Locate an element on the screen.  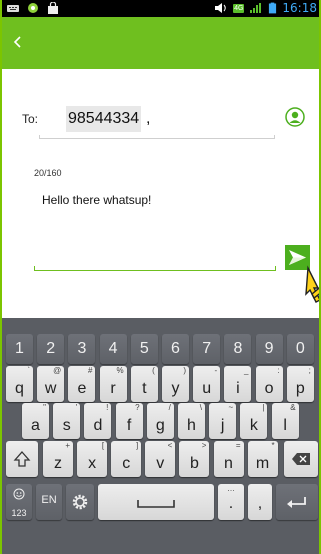
key-j: ~ j is located at coordinates (223, 421).